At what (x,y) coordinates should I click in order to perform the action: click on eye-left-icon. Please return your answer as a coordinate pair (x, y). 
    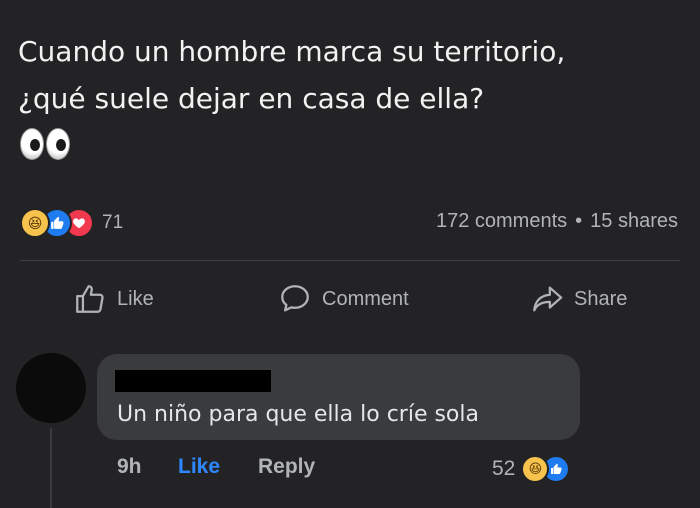
    Looking at the image, I should click on (32, 144).